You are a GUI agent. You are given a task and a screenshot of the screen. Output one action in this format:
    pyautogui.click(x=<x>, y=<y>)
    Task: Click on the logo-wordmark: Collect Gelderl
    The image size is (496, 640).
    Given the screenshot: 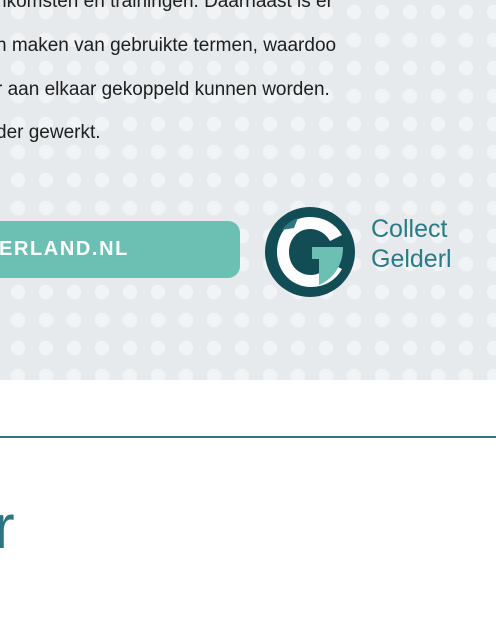 What is the action you would take?
    pyautogui.click(x=411, y=244)
    